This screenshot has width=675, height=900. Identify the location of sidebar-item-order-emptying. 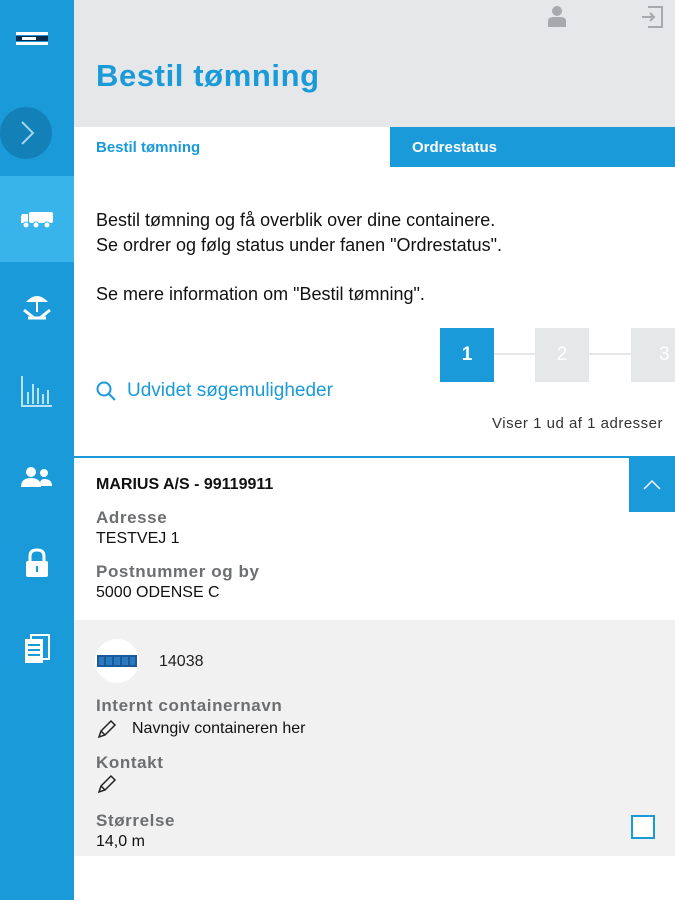
(37, 219).